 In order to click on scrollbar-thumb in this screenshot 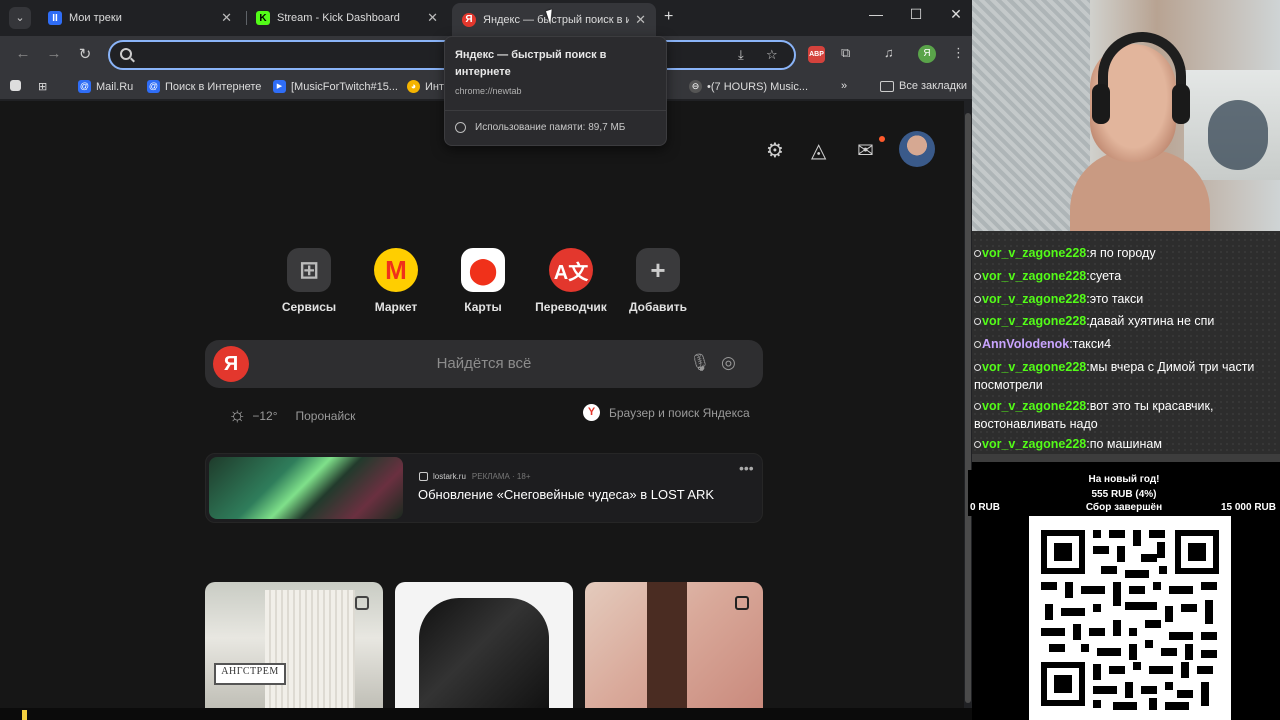, I will do `click(968, 408)`.